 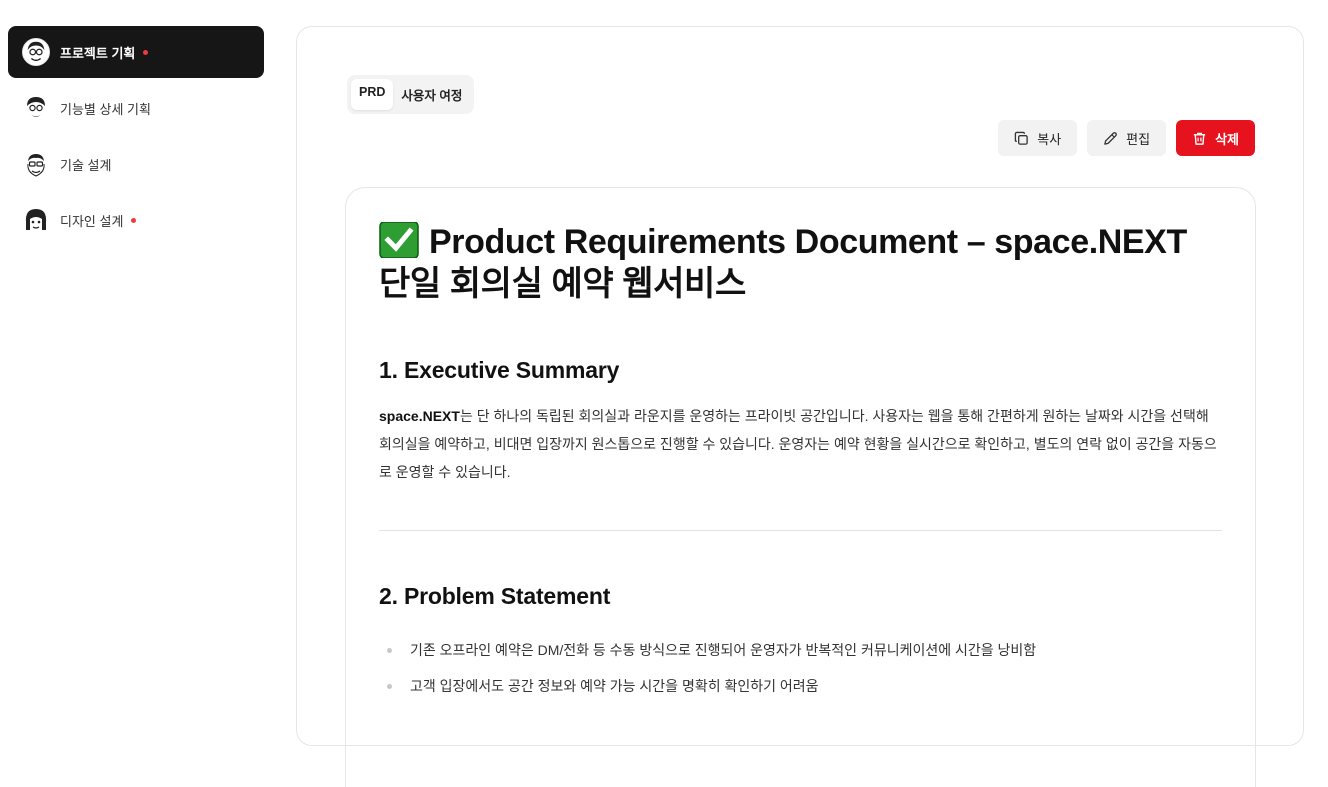 I want to click on sidebar-item-design: 디자인 설계, so click(x=136, y=220).